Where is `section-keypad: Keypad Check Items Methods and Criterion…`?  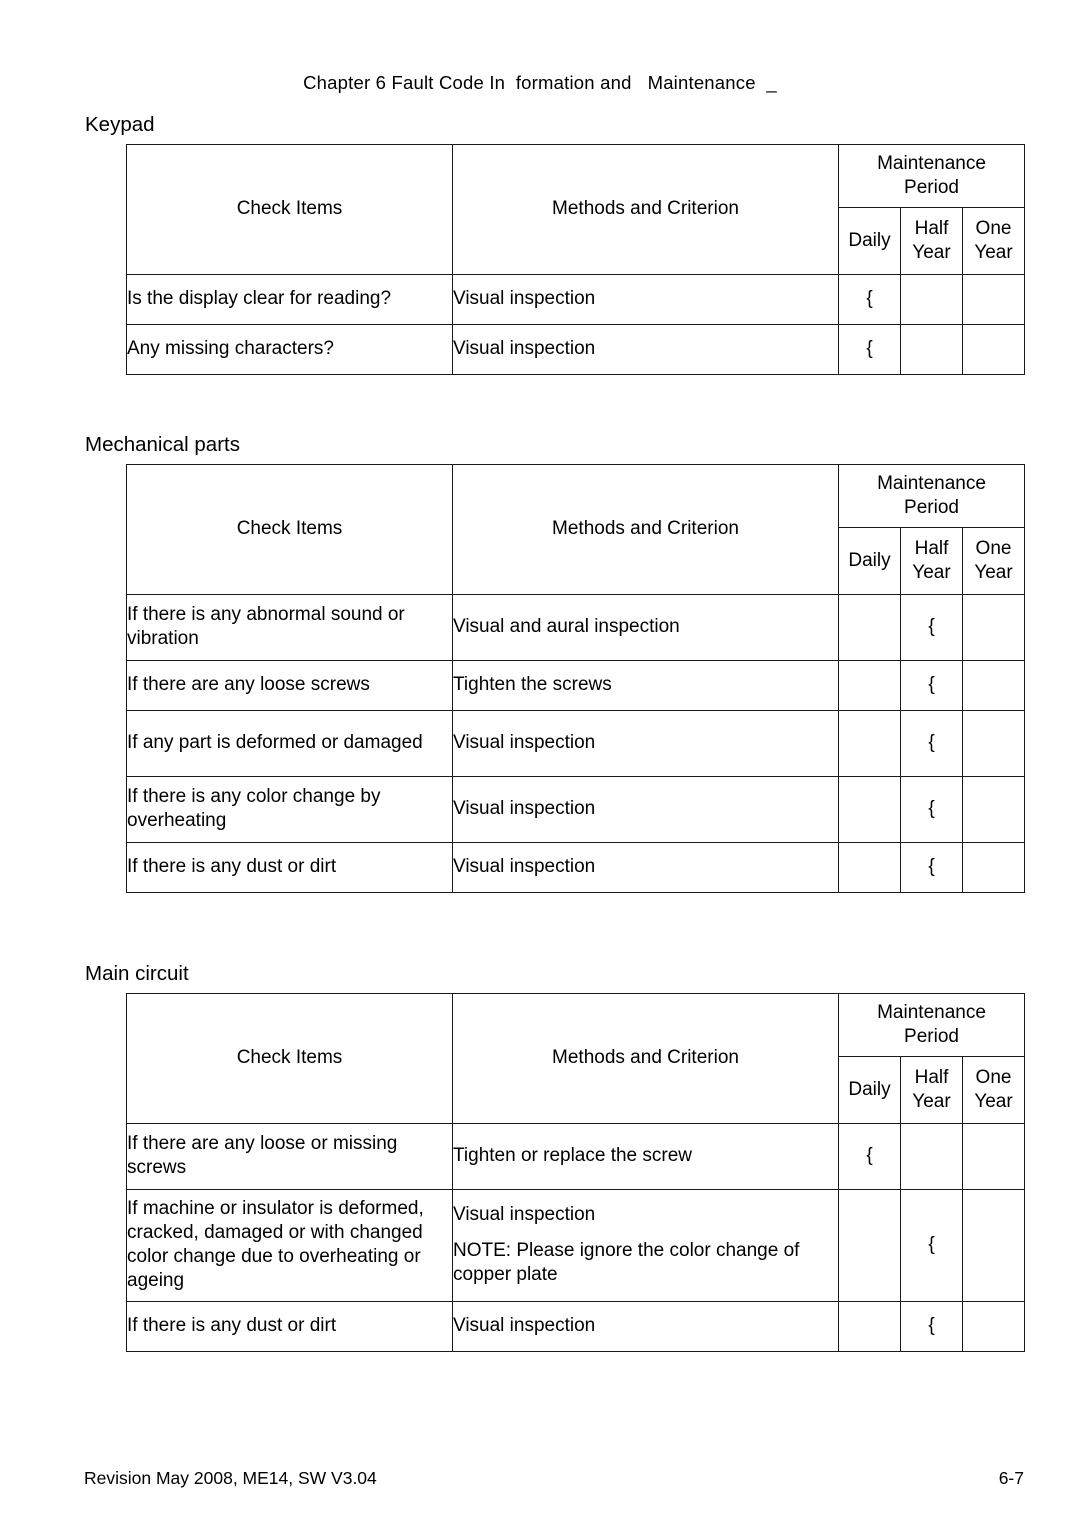
section-keypad: Keypad Check Items Methods and Criterion… is located at coordinates (555, 244).